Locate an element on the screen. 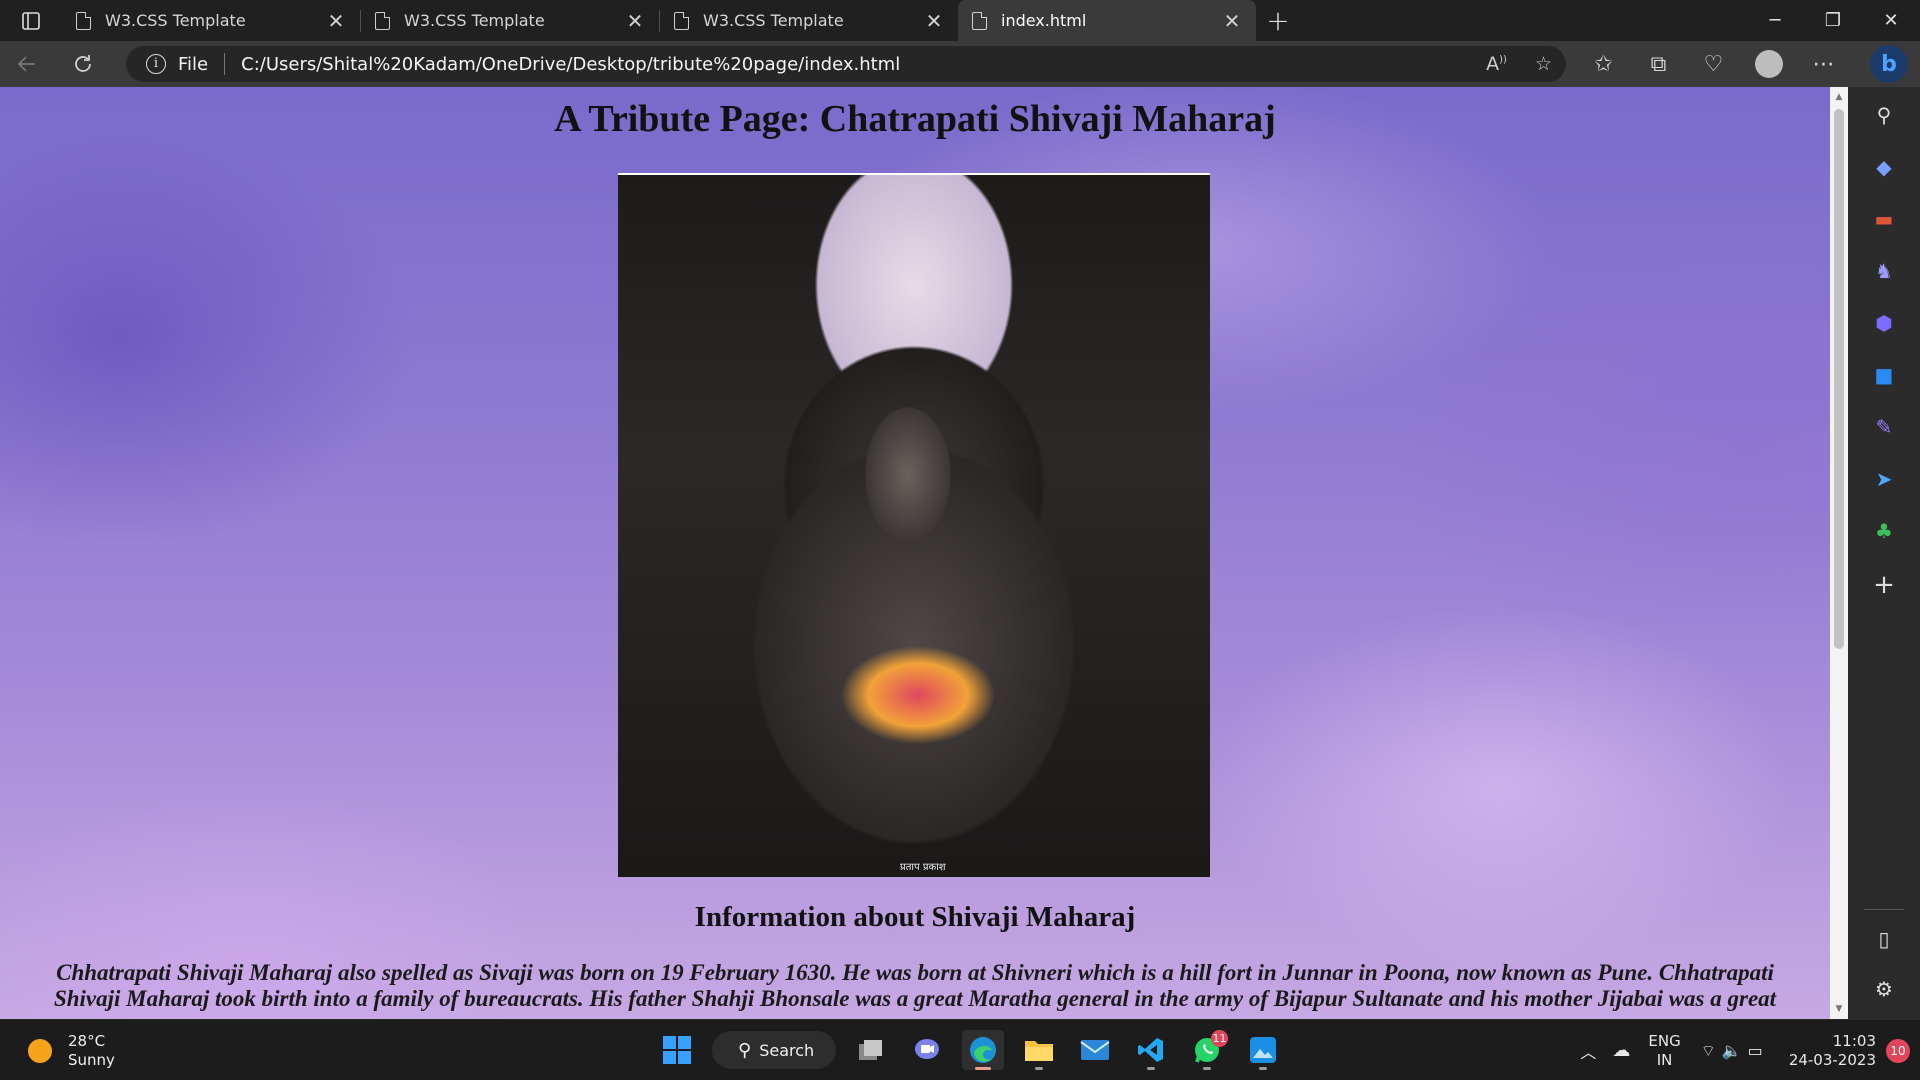 The height and width of the screenshot is (1080, 1920). avatar is located at coordinates (1768, 64).